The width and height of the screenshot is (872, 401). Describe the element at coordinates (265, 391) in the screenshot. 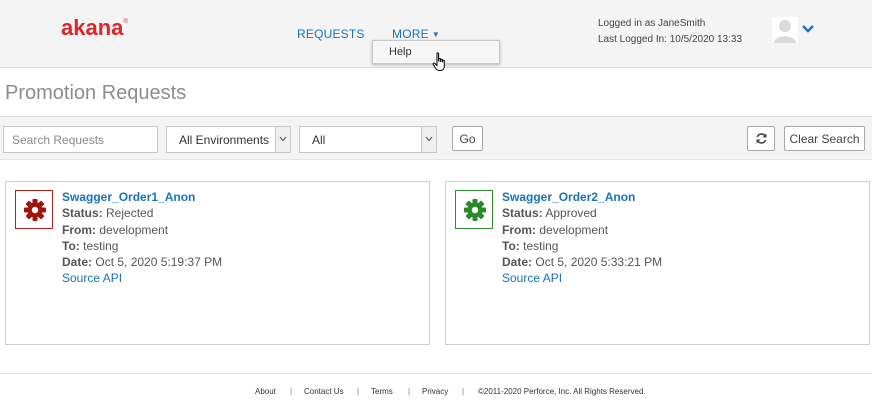

I see `footer-about-link: About` at that location.